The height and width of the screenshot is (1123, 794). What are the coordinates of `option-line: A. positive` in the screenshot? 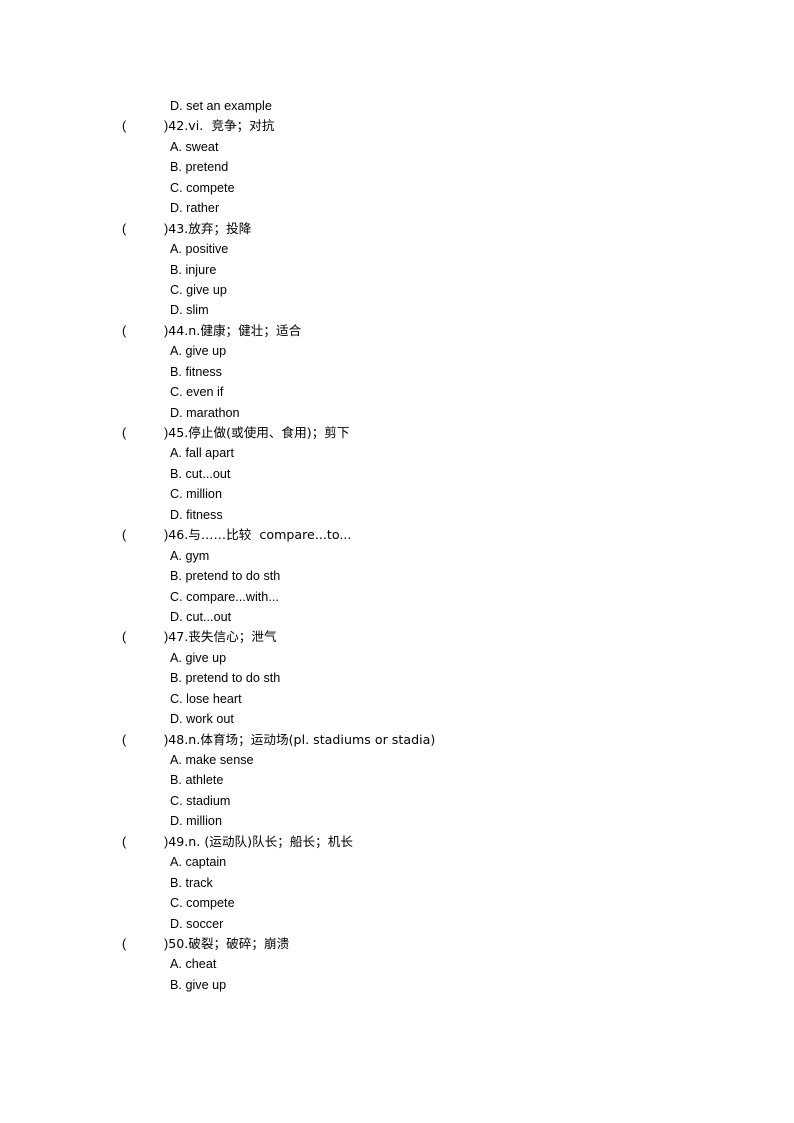 It's located at (397, 249).